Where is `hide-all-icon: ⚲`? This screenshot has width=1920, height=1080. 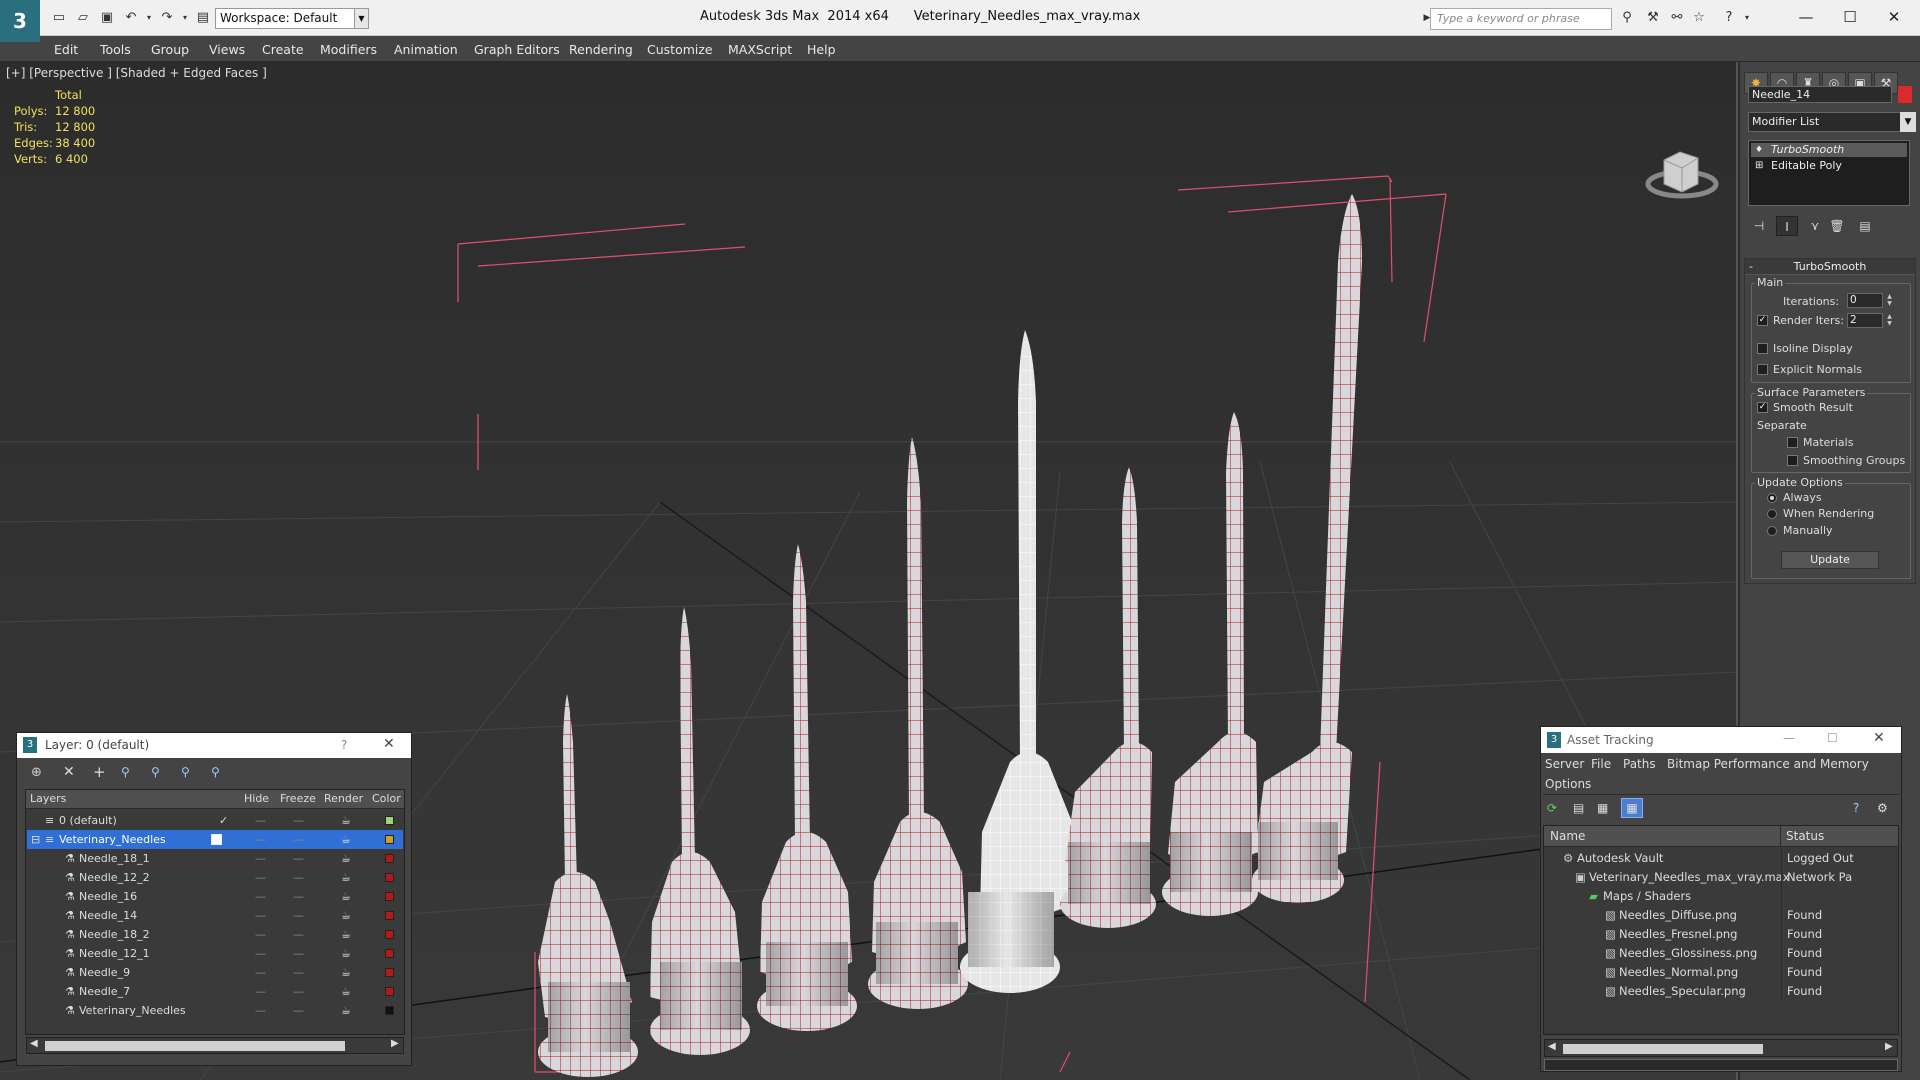
hide-all-icon: ⚲ is located at coordinates (185, 772).